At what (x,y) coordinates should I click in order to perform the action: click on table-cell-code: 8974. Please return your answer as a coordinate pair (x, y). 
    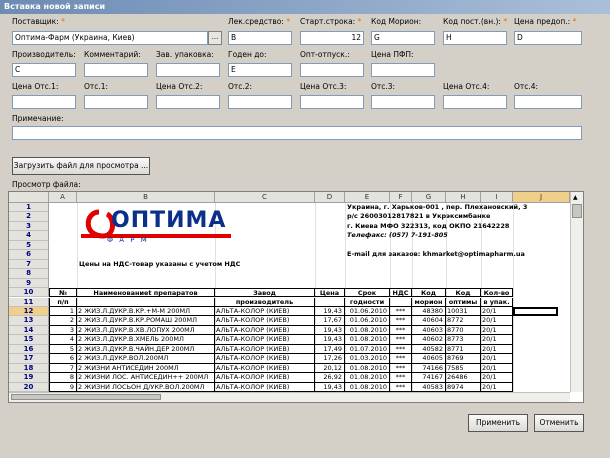
    Looking at the image, I should click on (463, 387).